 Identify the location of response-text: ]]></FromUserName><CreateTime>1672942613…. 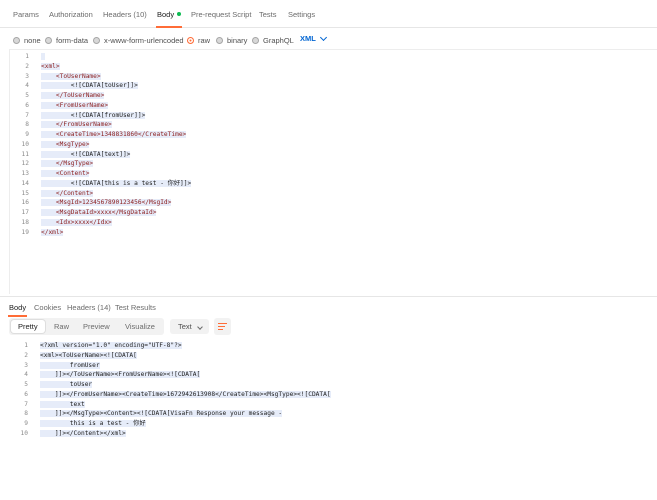
(185, 394).